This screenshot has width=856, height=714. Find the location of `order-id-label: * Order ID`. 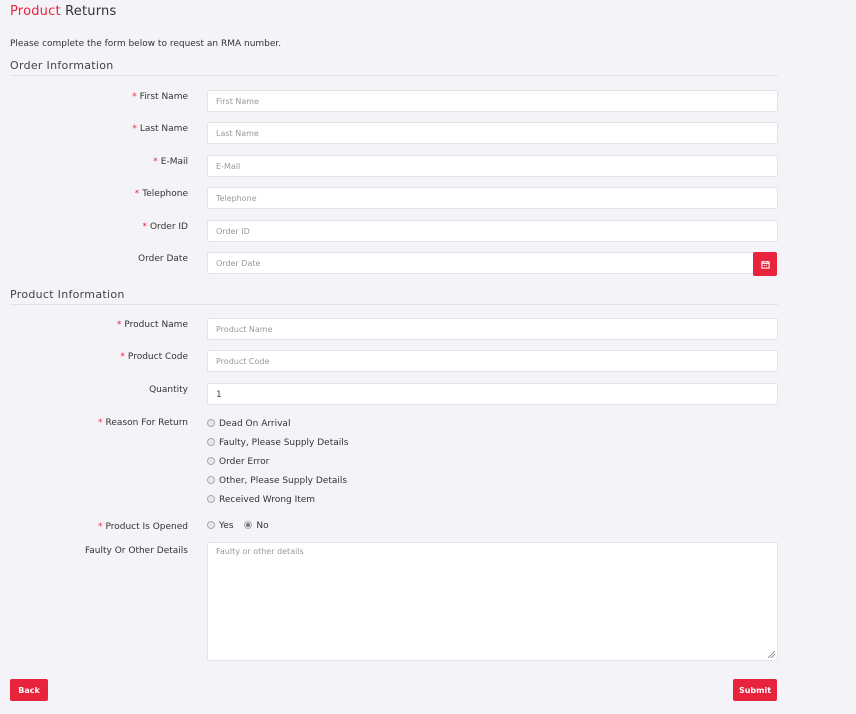

order-id-label: * Order ID is located at coordinates (165, 227).